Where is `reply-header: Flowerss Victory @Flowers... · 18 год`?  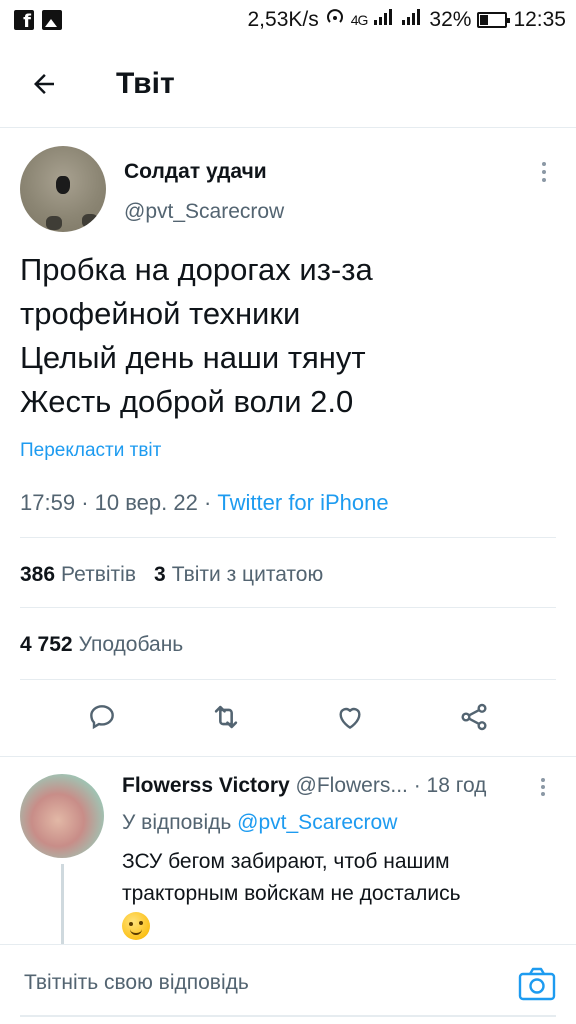
reply-header: Flowerss Victory @Flowers... · 18 год is located at coordinates (342, 786).